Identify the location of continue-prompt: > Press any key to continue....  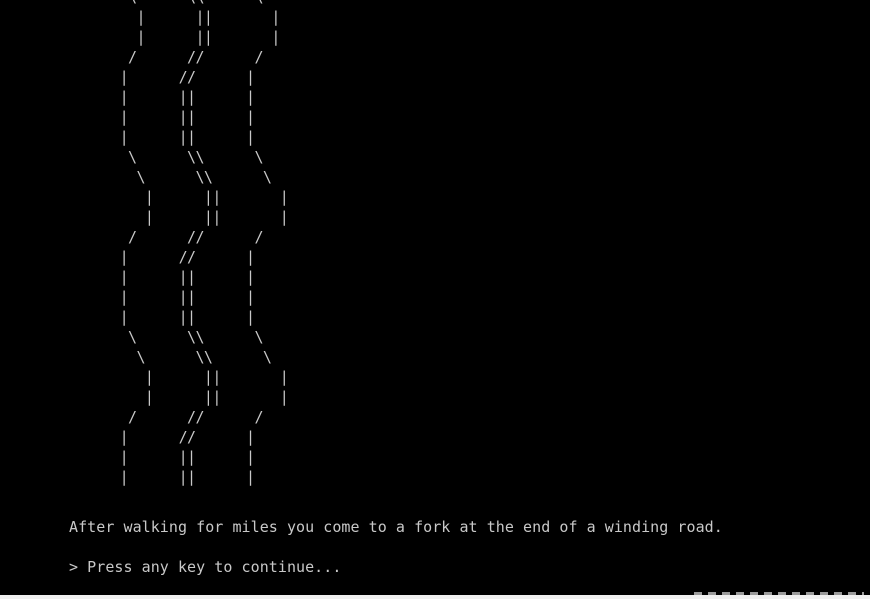
(205, 567).